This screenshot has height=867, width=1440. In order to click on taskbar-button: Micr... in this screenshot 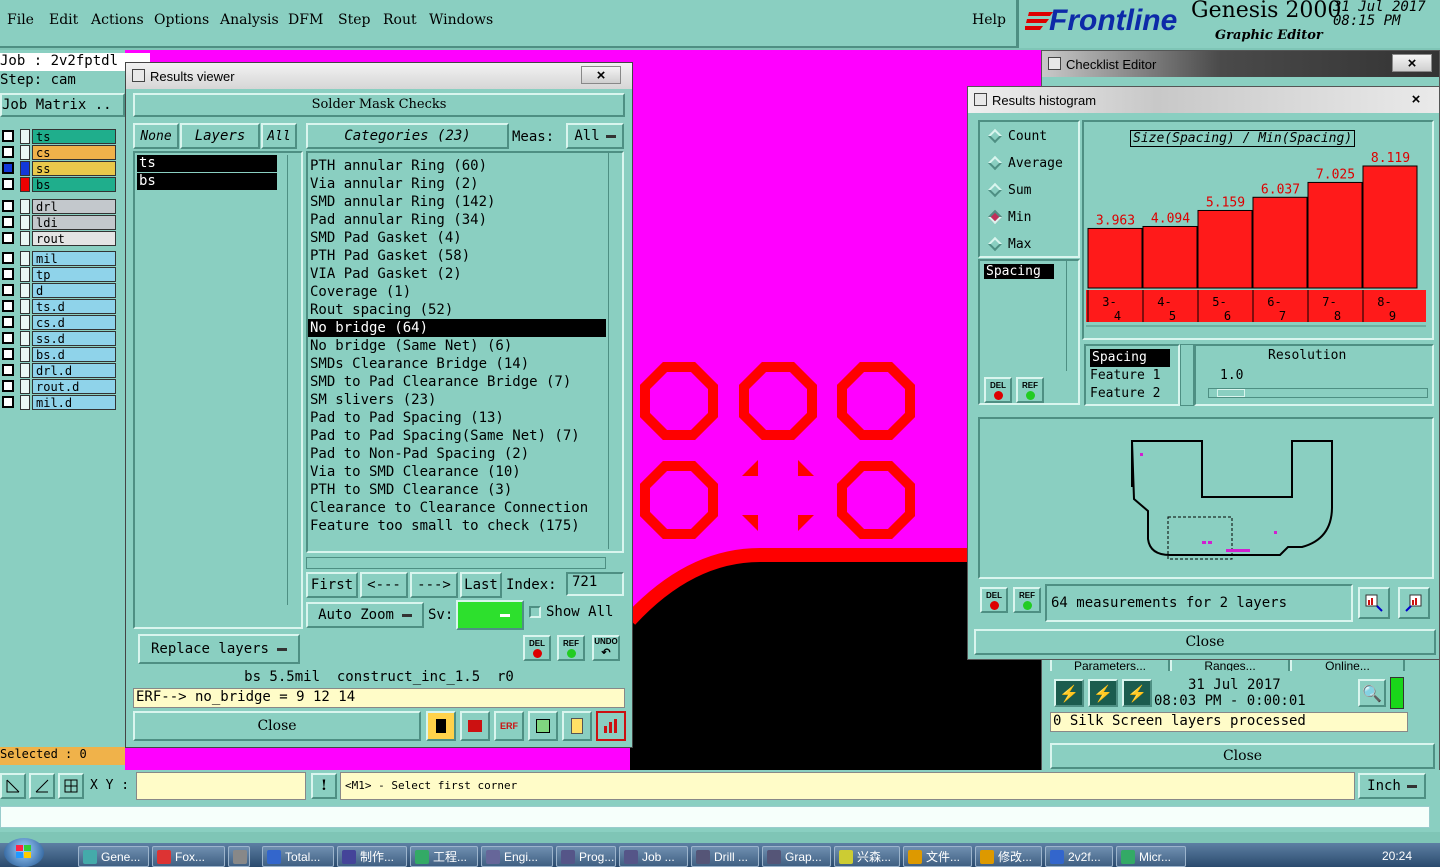, I will do `click(1151, 856)`.